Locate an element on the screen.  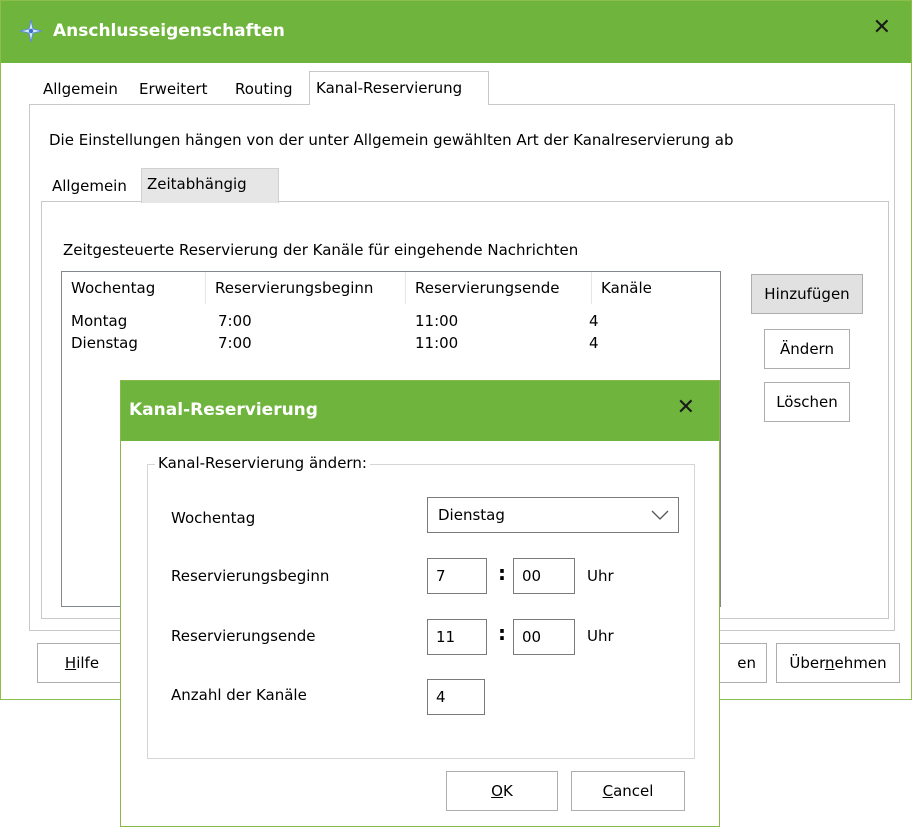
channels-input: 4 is located at coordinates (456, 697).